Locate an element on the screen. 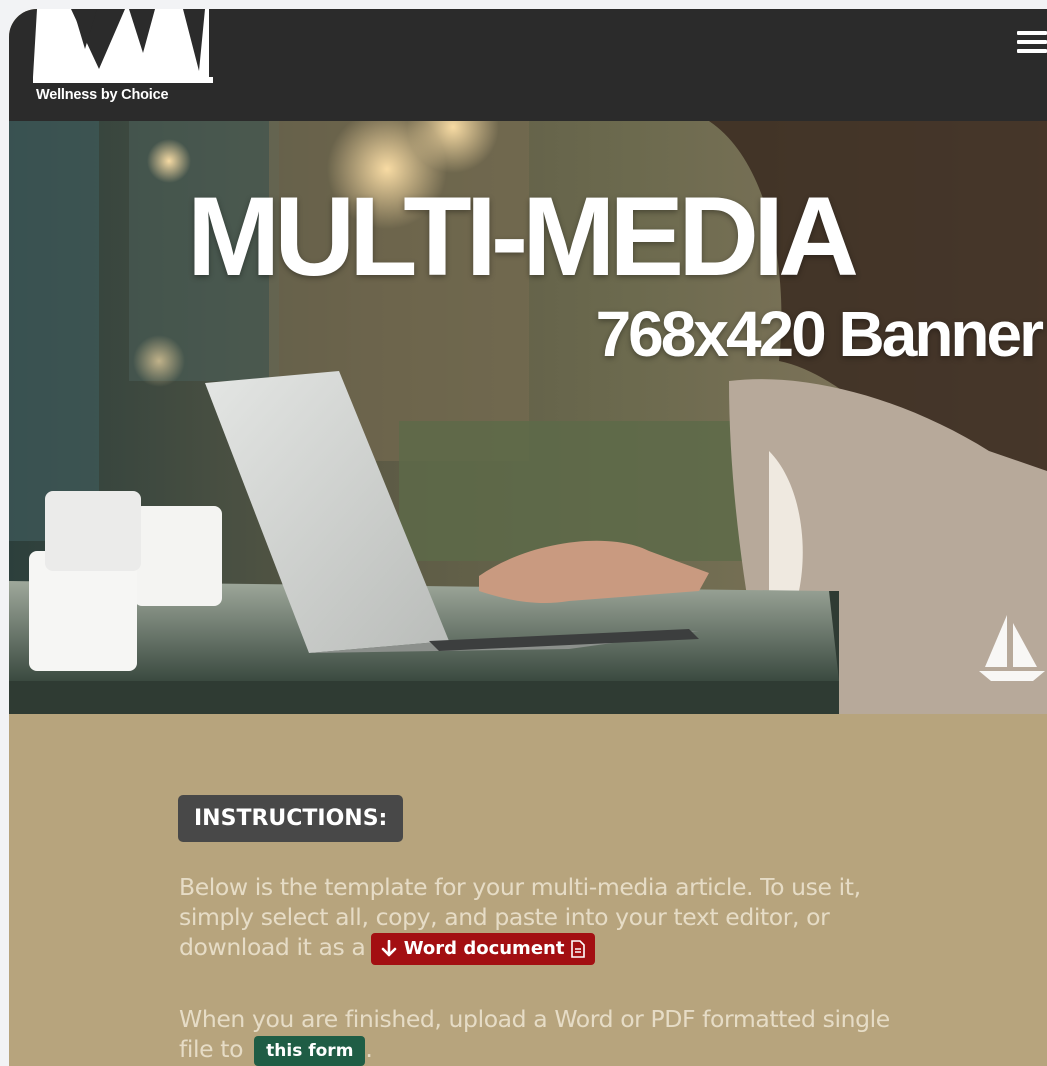 This screenshot has width=1047, height=1066. site-logo: Wellness by Choice is located at coordinates (123, 61).